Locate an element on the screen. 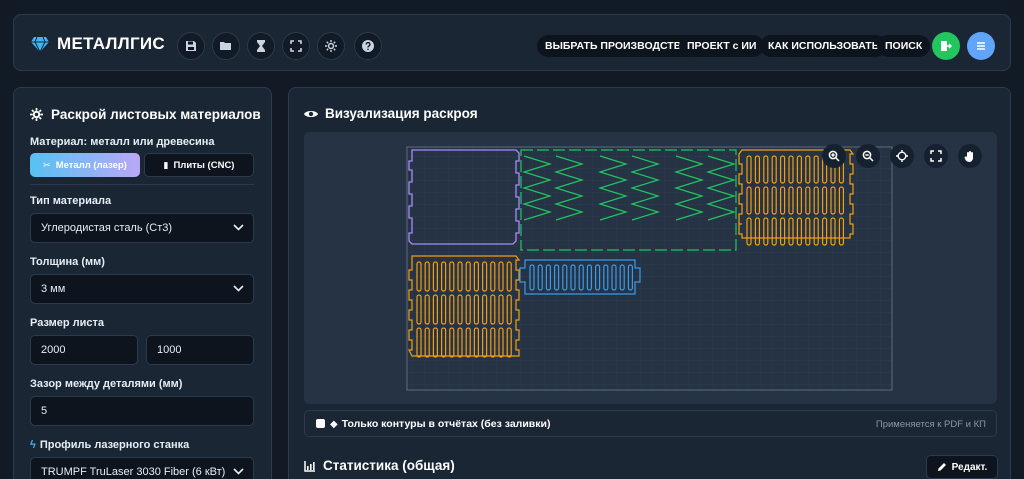 The image size is (1024, 479). eye-icon is located at coordinates (311, 113).